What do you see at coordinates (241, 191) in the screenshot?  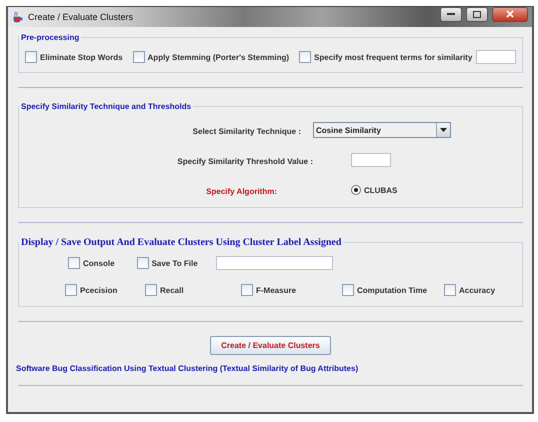 I see `field-label: Specify Algorithm:` at bounding box center [241, 191].